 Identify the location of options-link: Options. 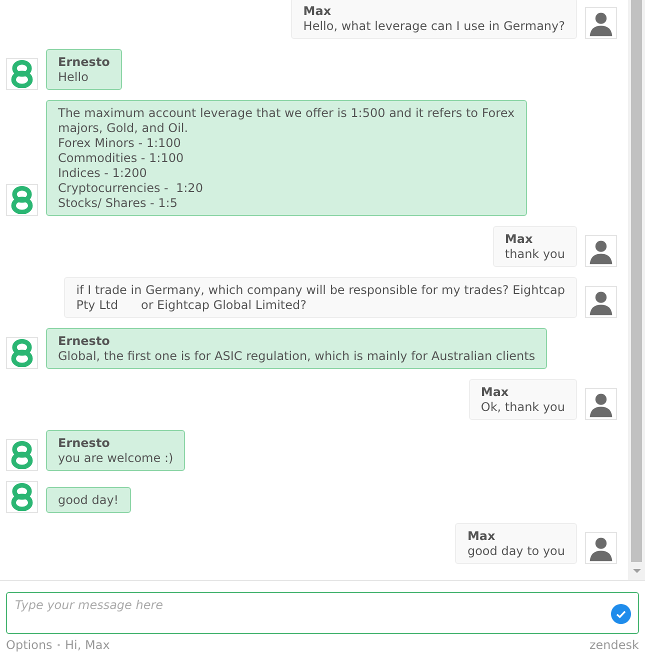
(29, 645).